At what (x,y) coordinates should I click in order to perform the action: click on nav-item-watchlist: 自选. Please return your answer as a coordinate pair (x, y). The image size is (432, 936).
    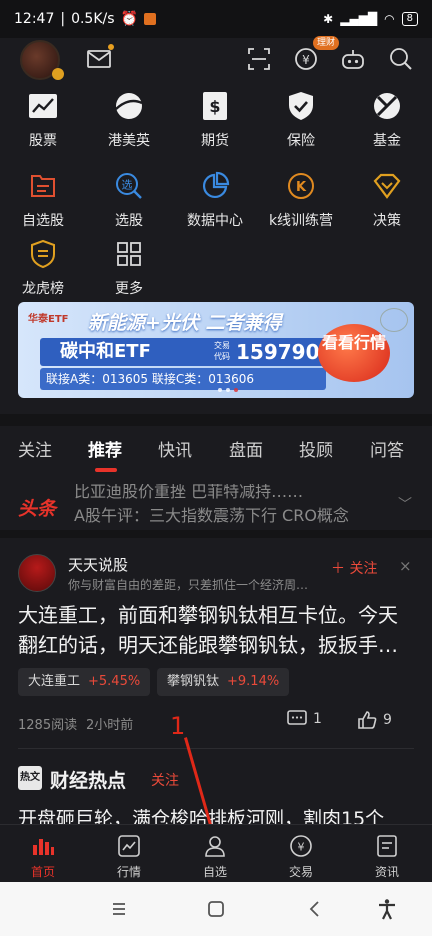
    Looking at the image, I should click on (215, 856).